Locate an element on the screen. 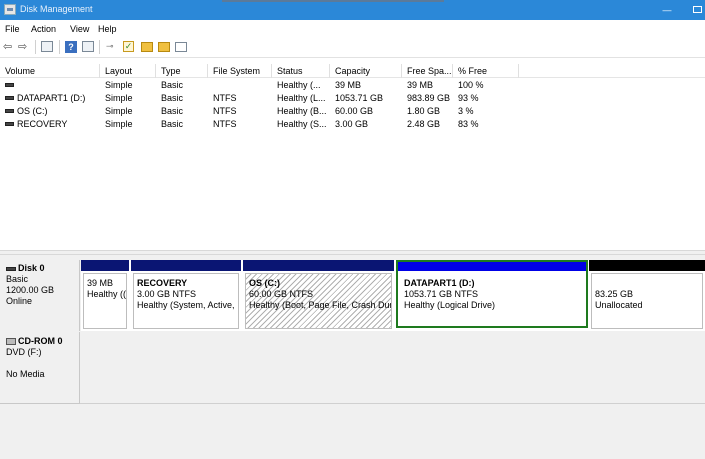 This screenshot has width=705, height=459. menu-file: File is located at coordinates (12, 29).